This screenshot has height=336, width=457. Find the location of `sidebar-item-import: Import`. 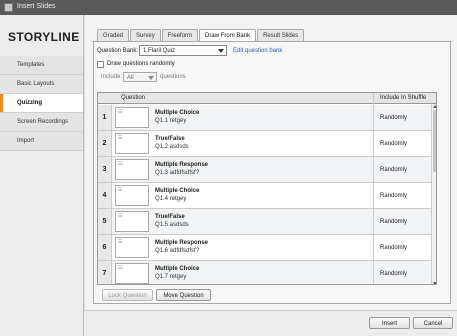

sidebar-item-import: Import is located at coordinates (41, 141).